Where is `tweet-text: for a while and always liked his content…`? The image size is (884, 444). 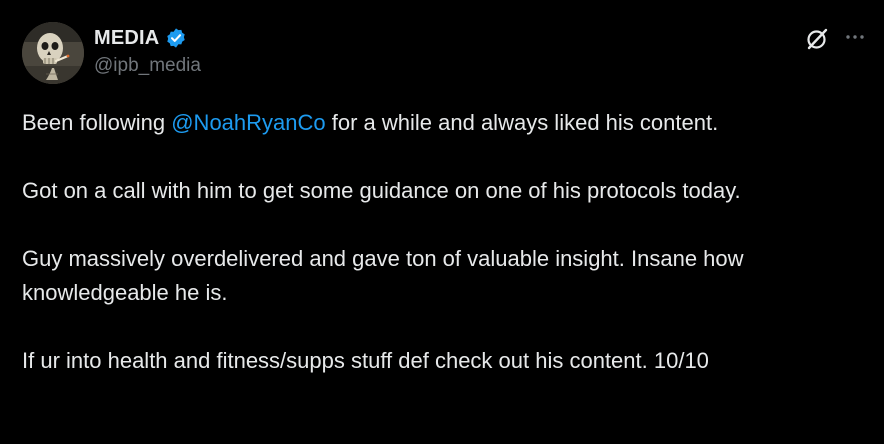 tweet-text: for a while and always liked his content… is located at coordinates (522, 122).